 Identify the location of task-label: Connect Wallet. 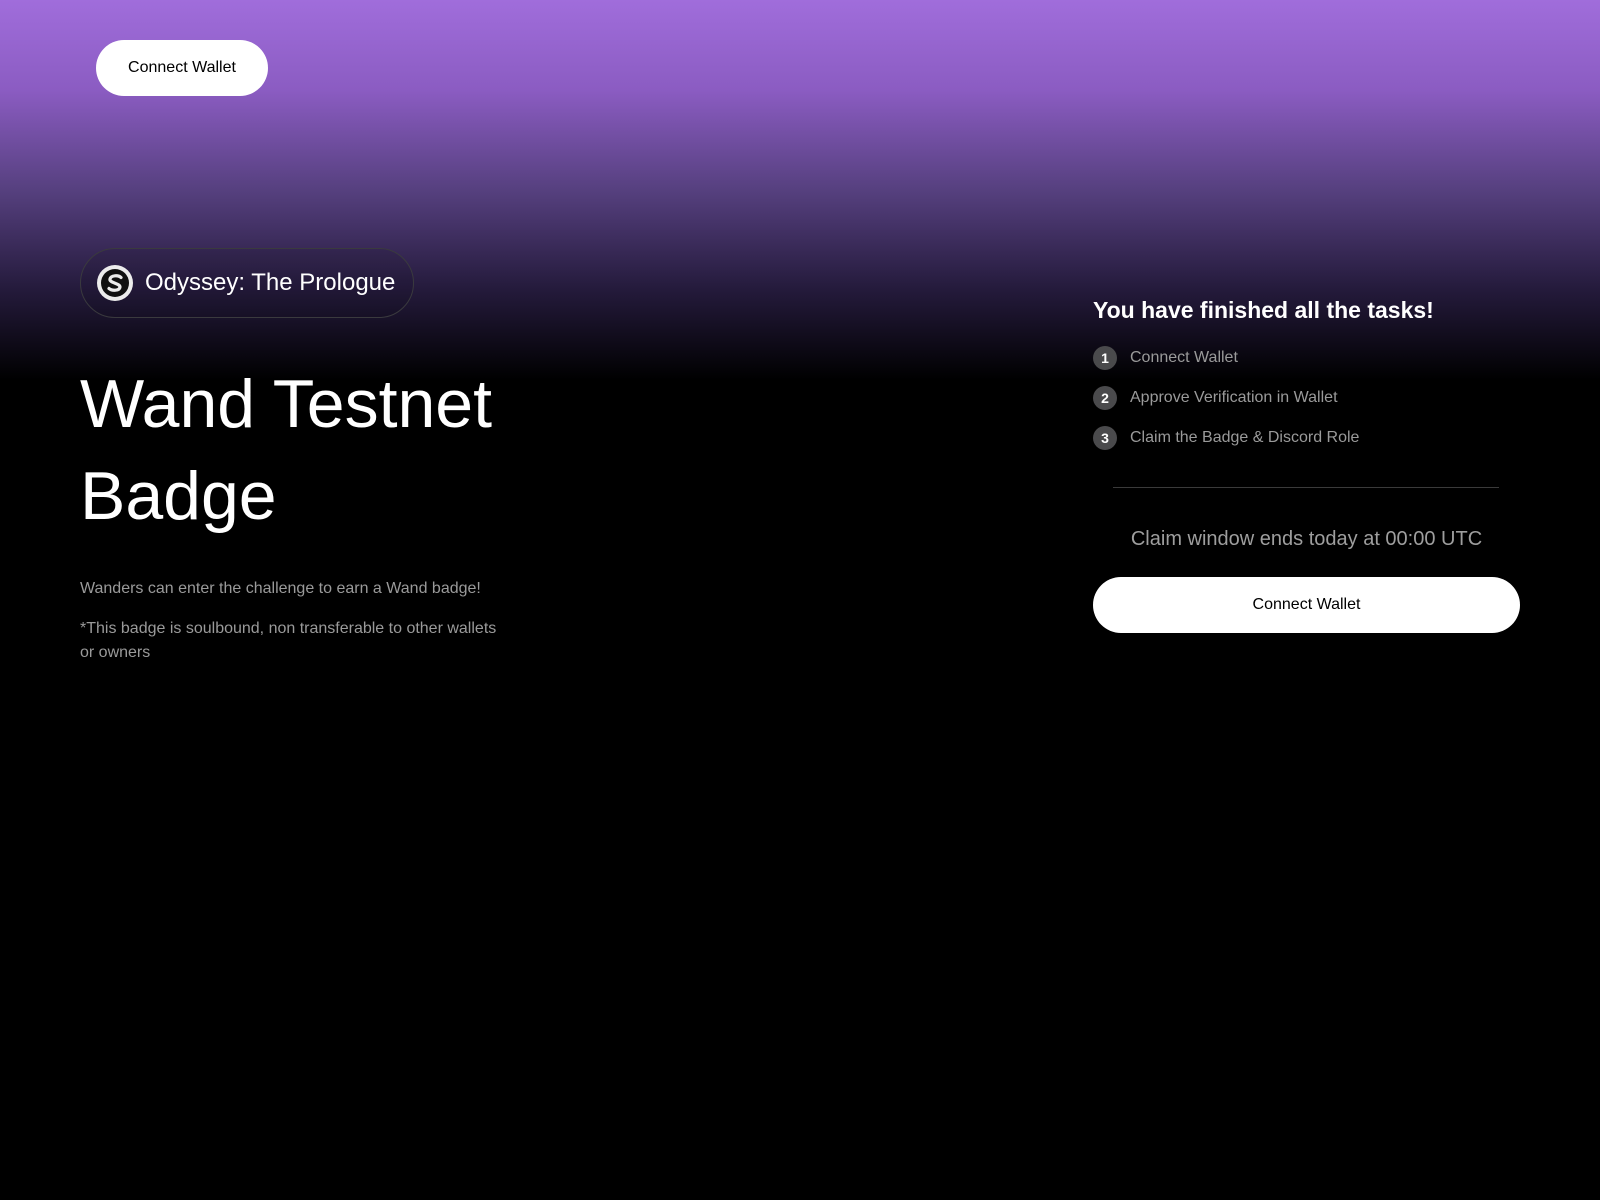
(1184, 357).